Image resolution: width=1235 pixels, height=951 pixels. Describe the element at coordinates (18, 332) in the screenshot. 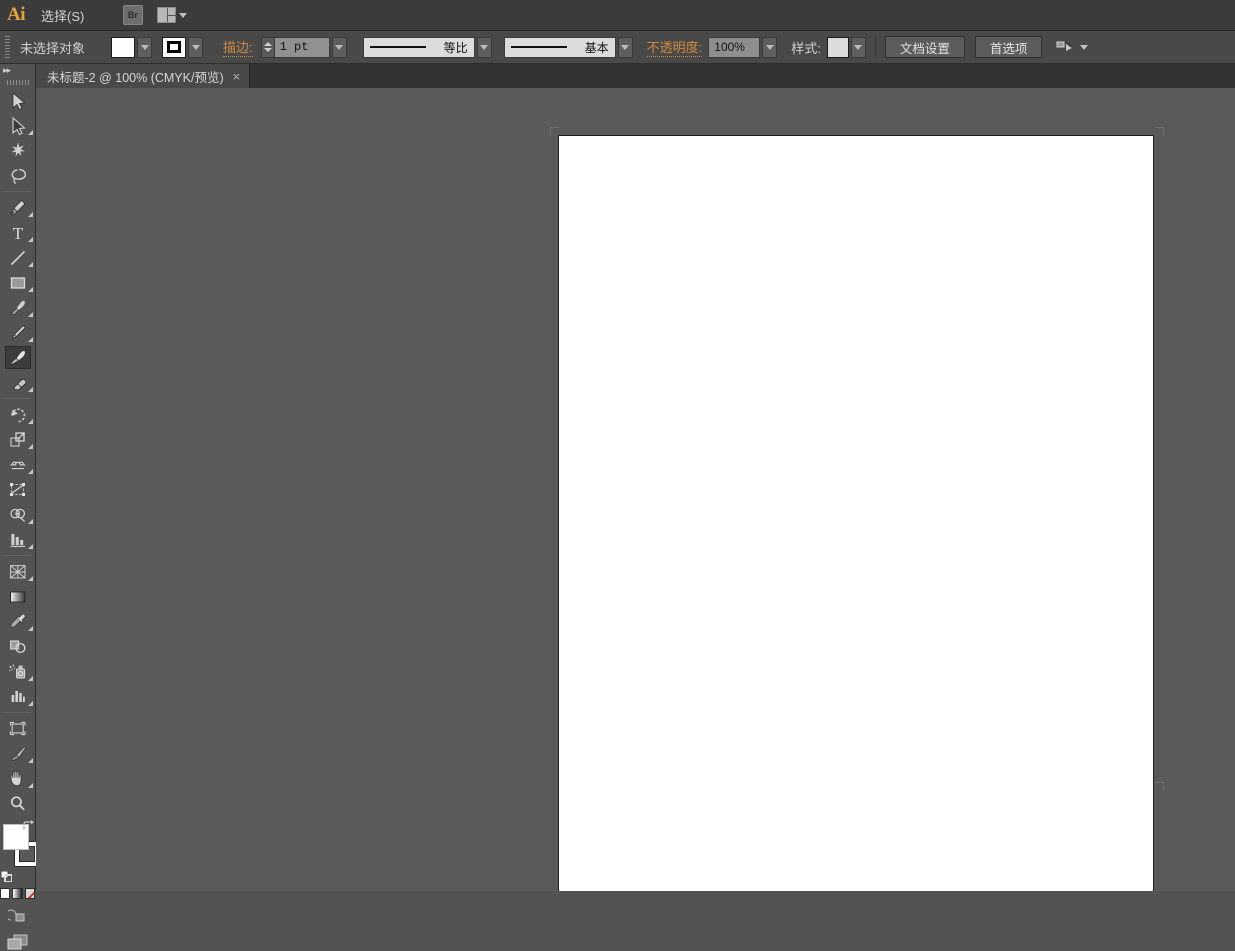

I see `pencil-tool` at that location.